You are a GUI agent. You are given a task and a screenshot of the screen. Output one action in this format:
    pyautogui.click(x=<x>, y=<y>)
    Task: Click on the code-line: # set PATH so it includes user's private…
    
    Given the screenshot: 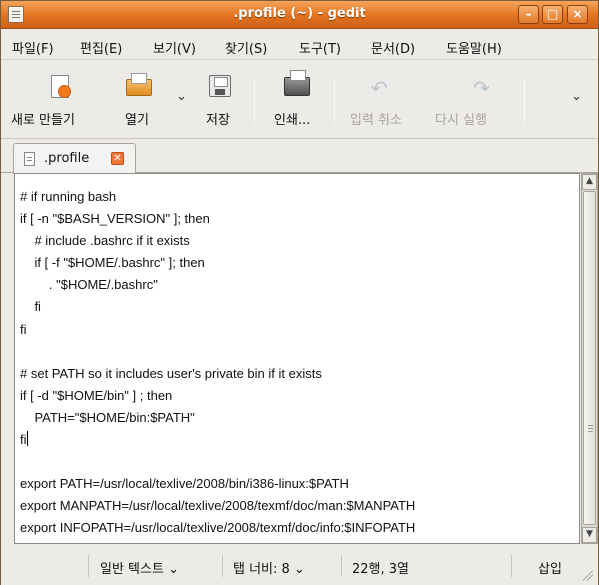 What is the action you would take?
    pyautogui.click(x=217, y=374)
    